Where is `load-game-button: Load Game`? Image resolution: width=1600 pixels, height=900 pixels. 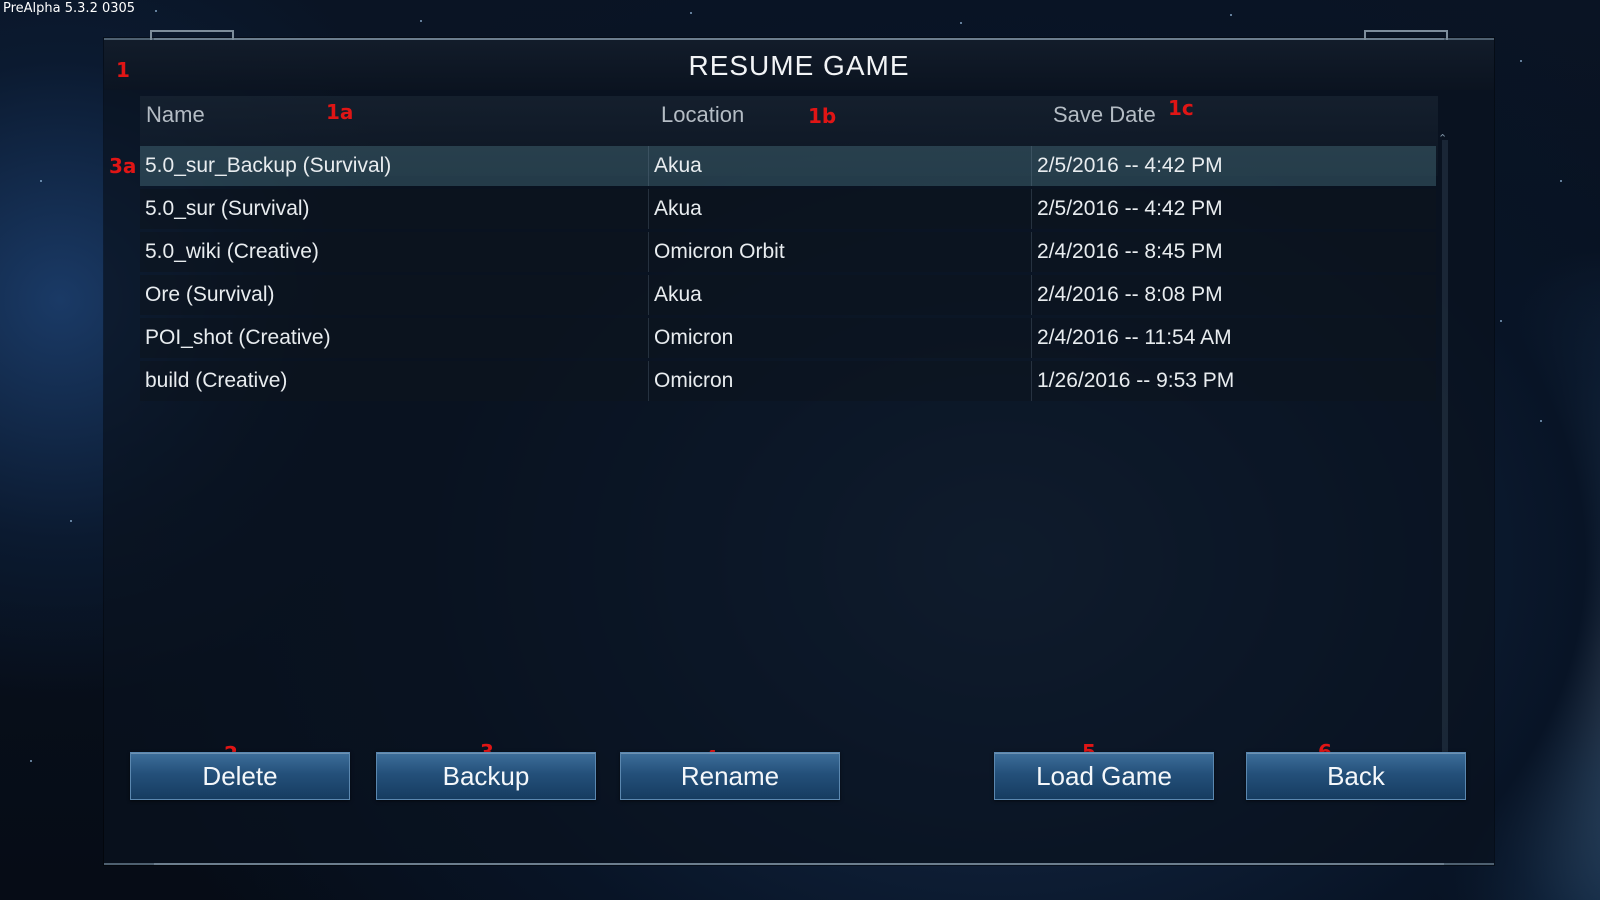 load-game-button: Load Game is located at coordinates (1104, 776).